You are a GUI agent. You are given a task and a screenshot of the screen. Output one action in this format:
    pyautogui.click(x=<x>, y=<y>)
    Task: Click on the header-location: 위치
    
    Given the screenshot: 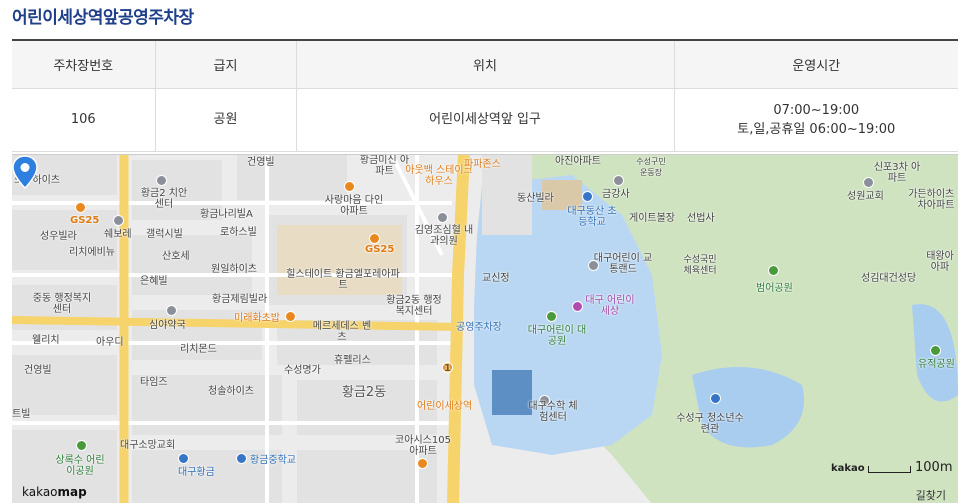 What is the action you would take?
    pyautogui.click(x=485, y=64)
    